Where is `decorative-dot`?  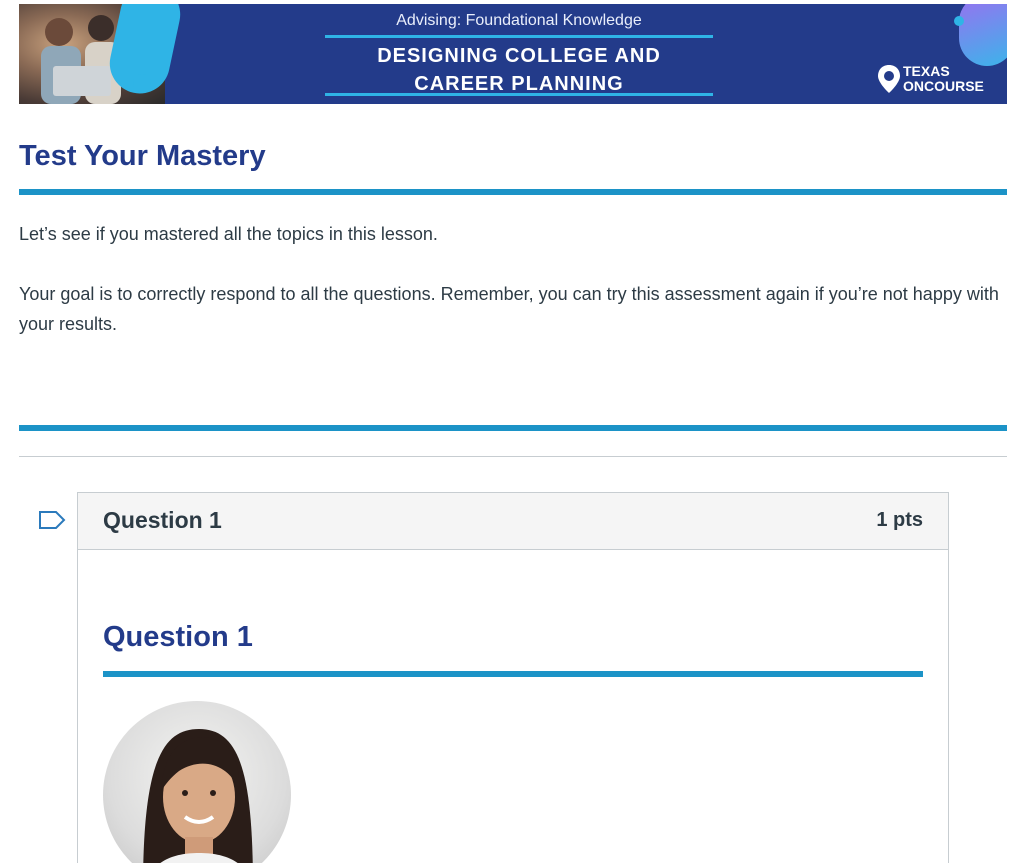
decorative-dot is located at coordinates (142, 83).